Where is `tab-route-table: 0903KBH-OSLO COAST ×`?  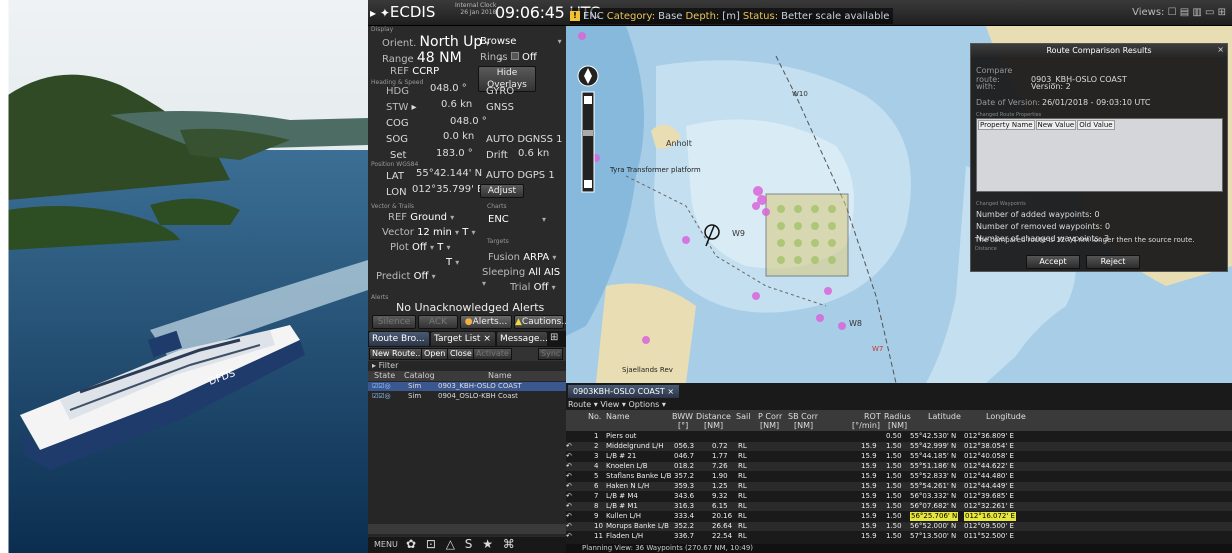
tab-route-table: 0903KBH-OSLO COAST × is located at coordinates (624, 391).